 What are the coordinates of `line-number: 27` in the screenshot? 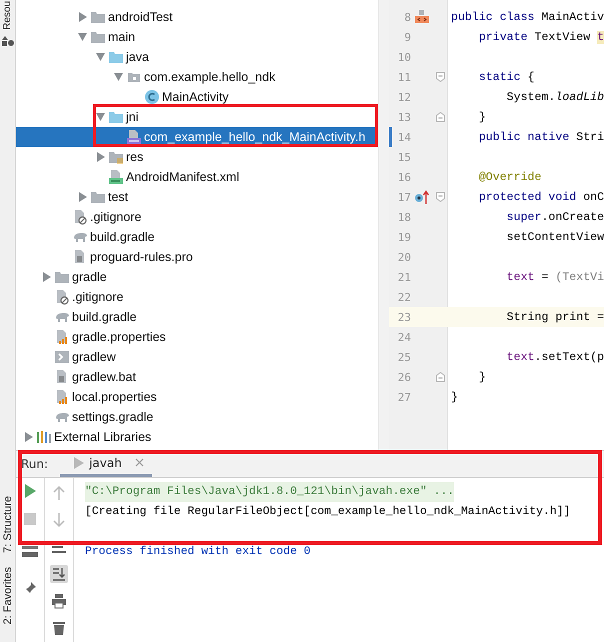 It's located at (403, 397).